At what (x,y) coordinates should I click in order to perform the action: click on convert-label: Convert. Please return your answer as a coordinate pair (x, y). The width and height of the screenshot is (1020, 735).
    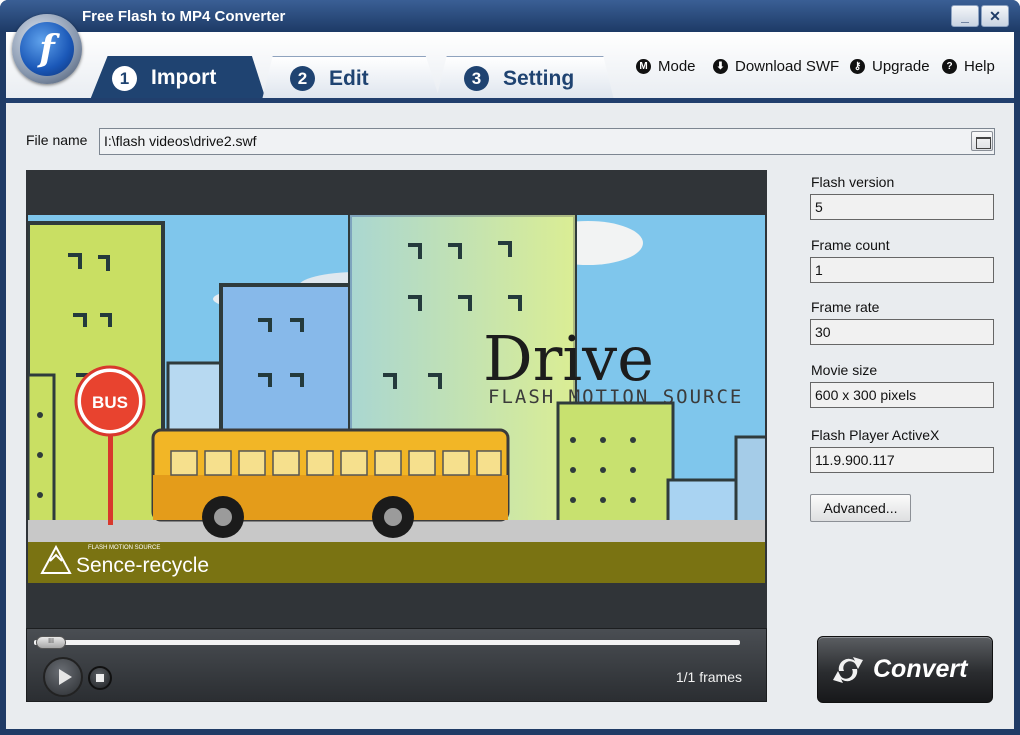
    Looking at the image, I should click on (920, 669).